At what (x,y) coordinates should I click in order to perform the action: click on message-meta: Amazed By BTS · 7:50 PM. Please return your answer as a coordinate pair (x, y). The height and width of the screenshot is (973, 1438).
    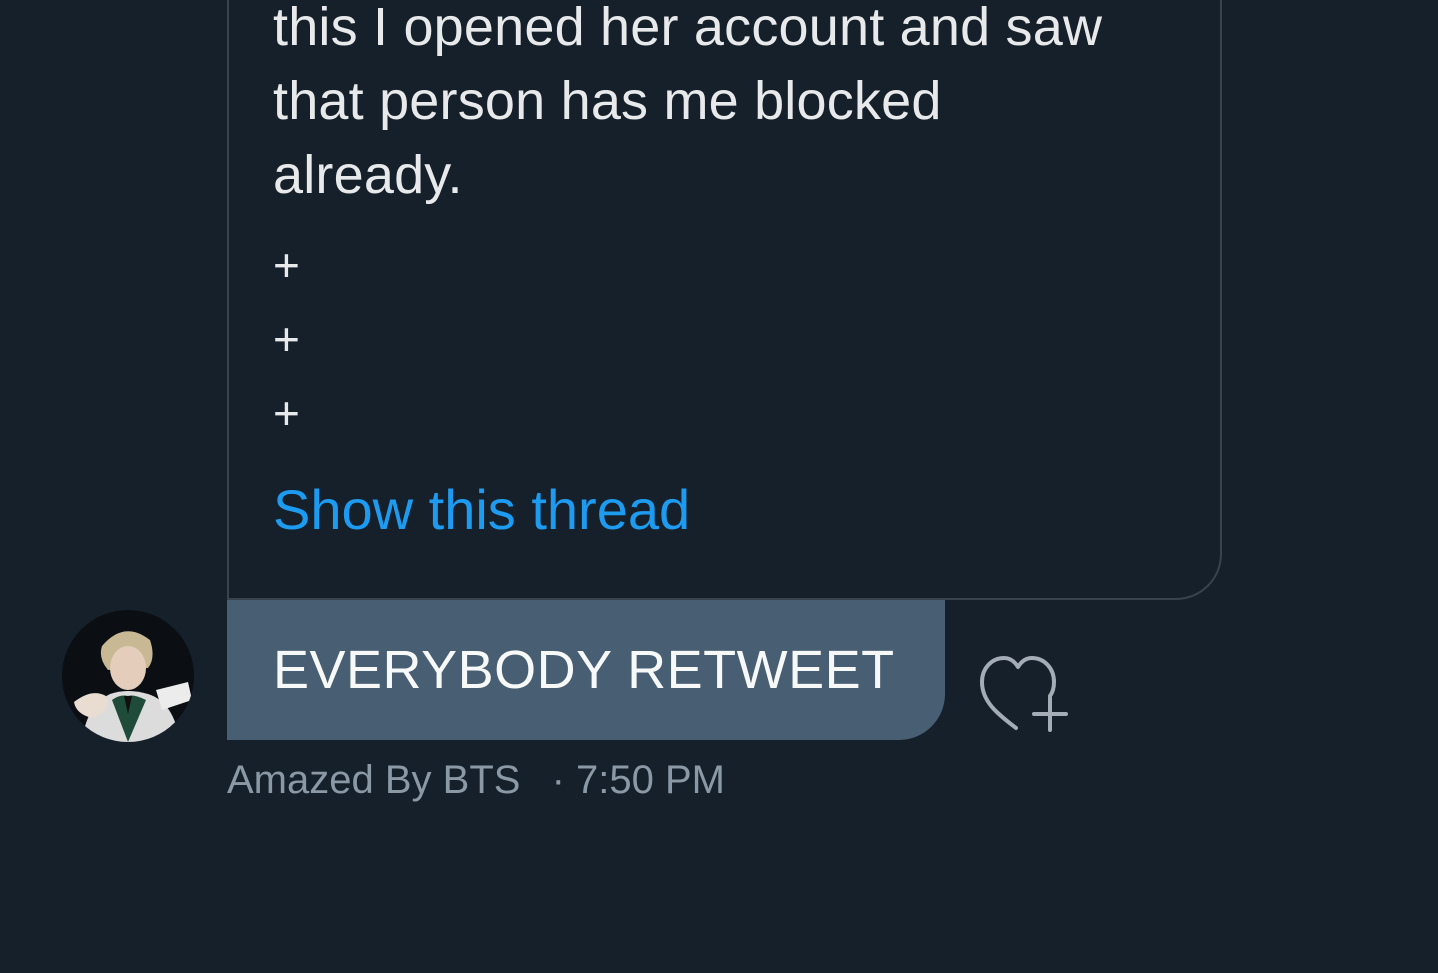
    Looking at the image, I should click on (476, 780).